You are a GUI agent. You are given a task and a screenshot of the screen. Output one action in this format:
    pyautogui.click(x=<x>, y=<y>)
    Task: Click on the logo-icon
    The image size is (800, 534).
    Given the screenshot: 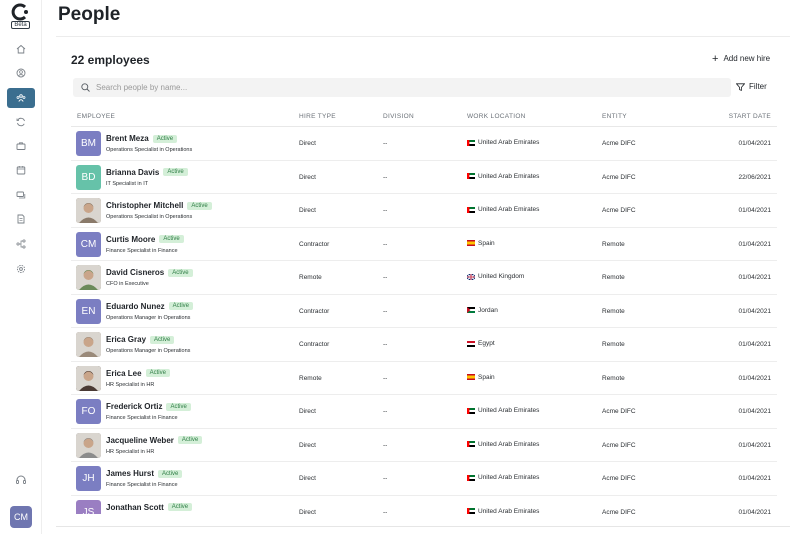 What is the action you would take?
    pyautogui.click(x=21, y=12)
    